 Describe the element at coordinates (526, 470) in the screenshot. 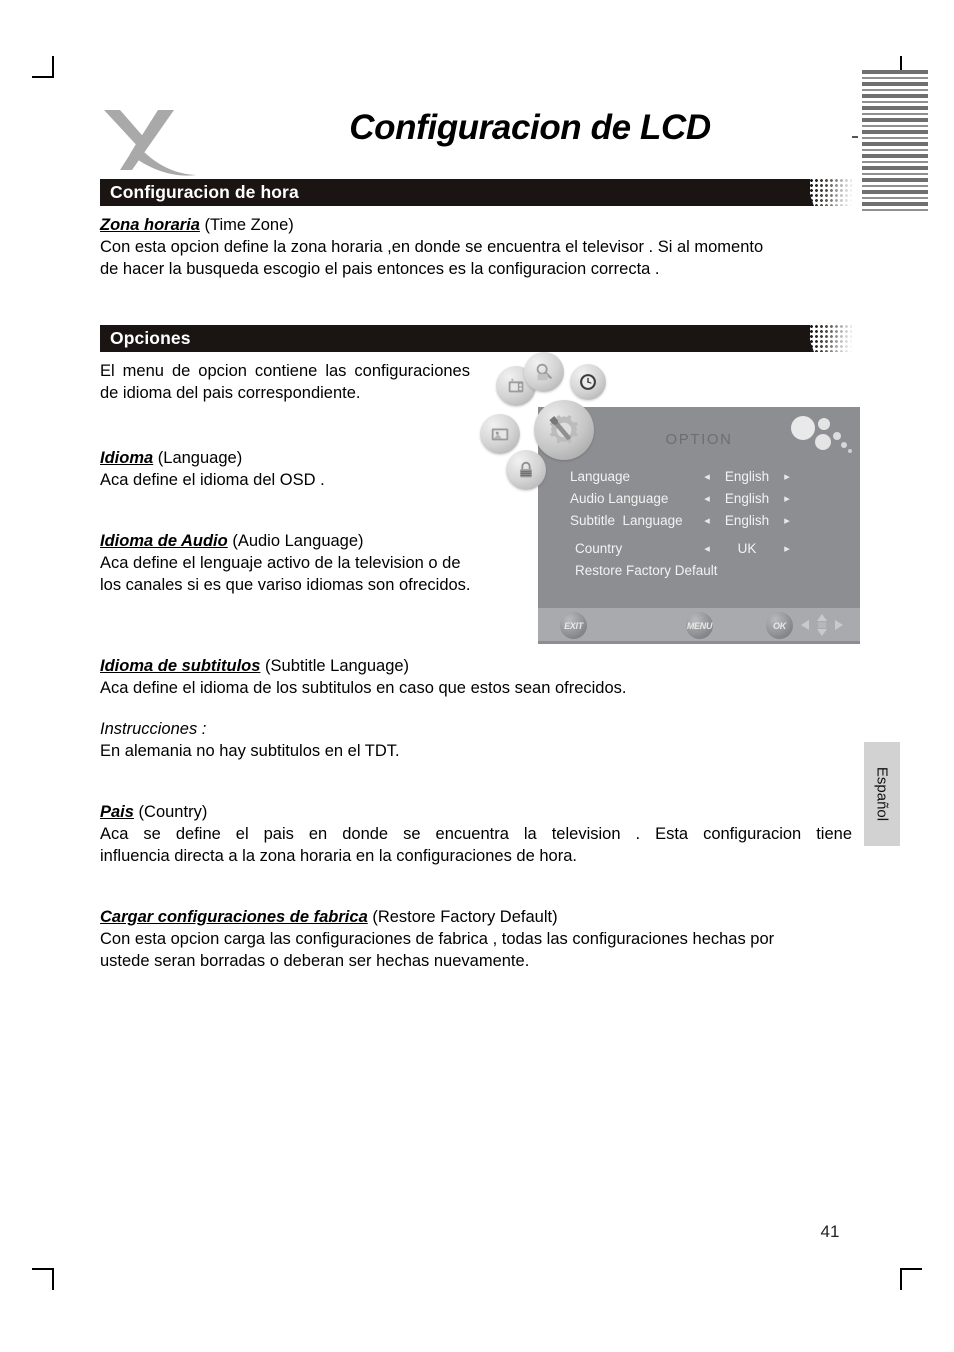

I see `lock-icon` at that location.